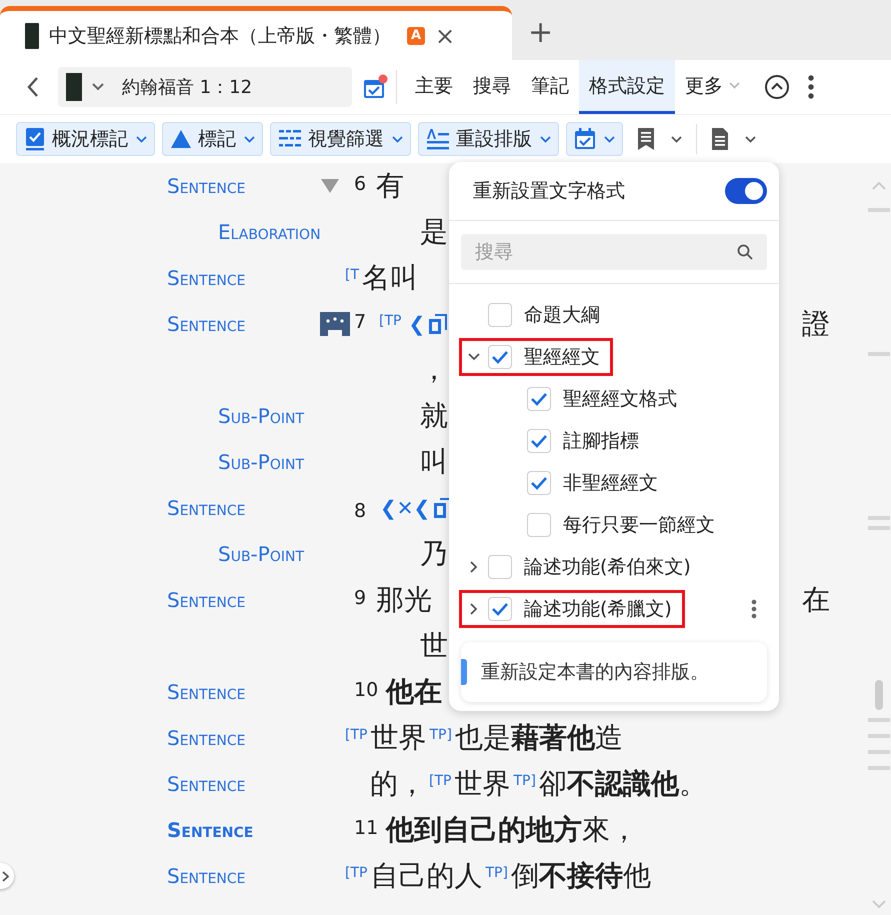  What do you see at coordinates (601, 441) in the screenshot?
I see `option-label: 註腳指標` at bounding box center [601, 441].